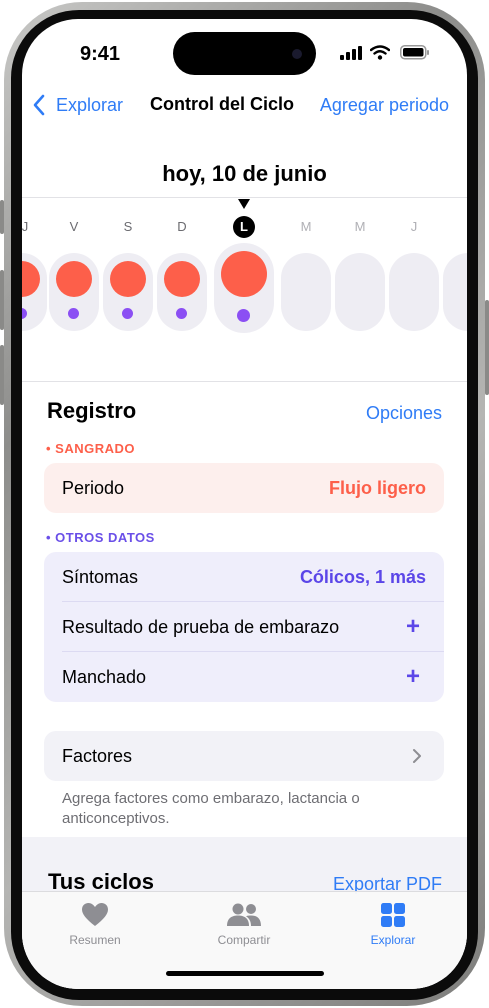 The width and height of the screenshot is (489, 1008). Describe the element at coordinates (97, 756) in the screenshot. I see `factors-label: Factores` at that location.